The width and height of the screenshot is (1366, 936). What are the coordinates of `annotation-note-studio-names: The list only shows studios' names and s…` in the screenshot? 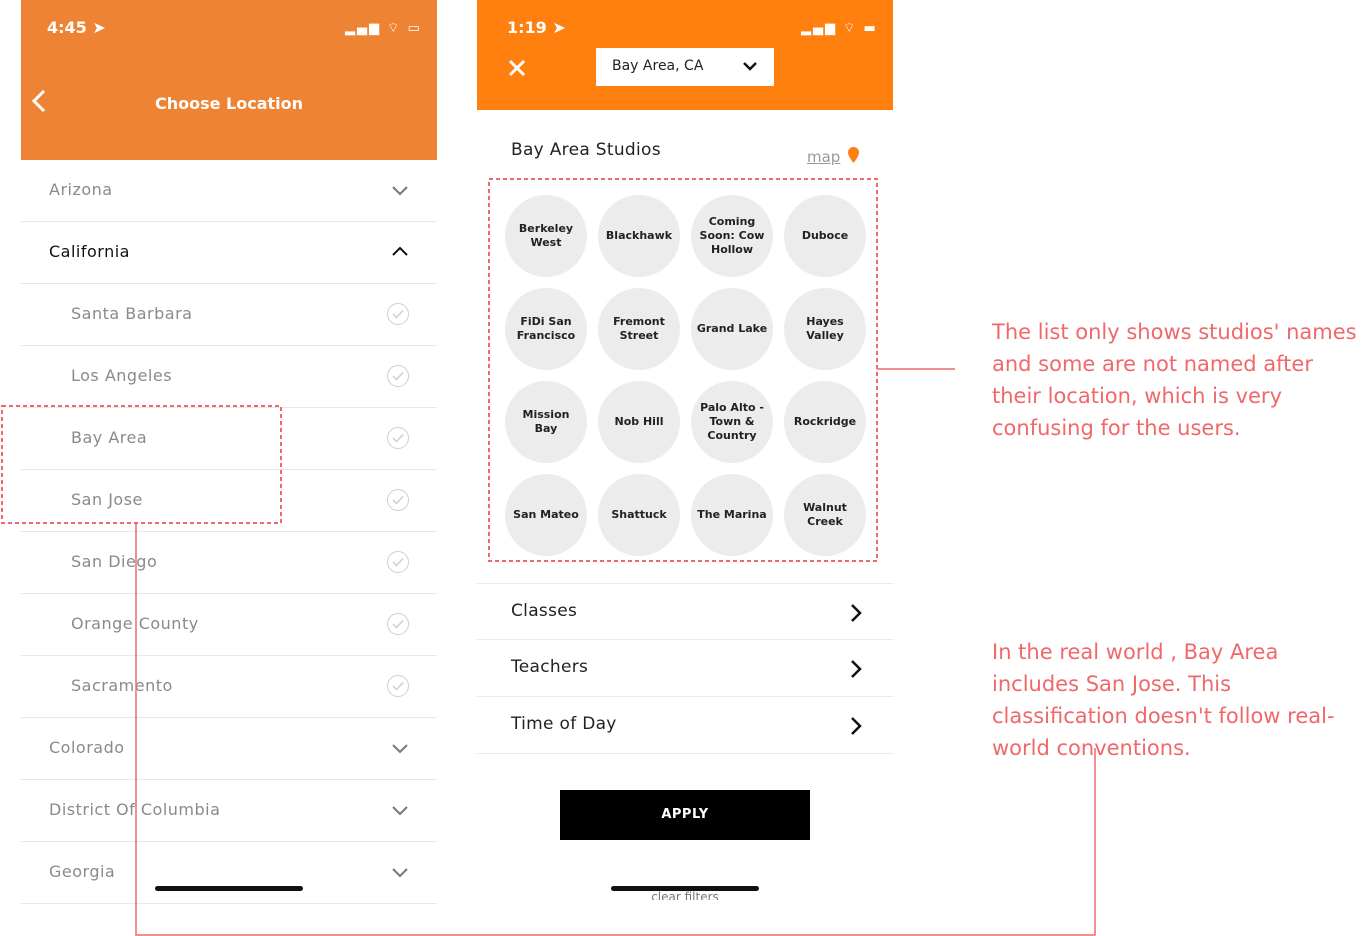 It's located at (1174, 380).